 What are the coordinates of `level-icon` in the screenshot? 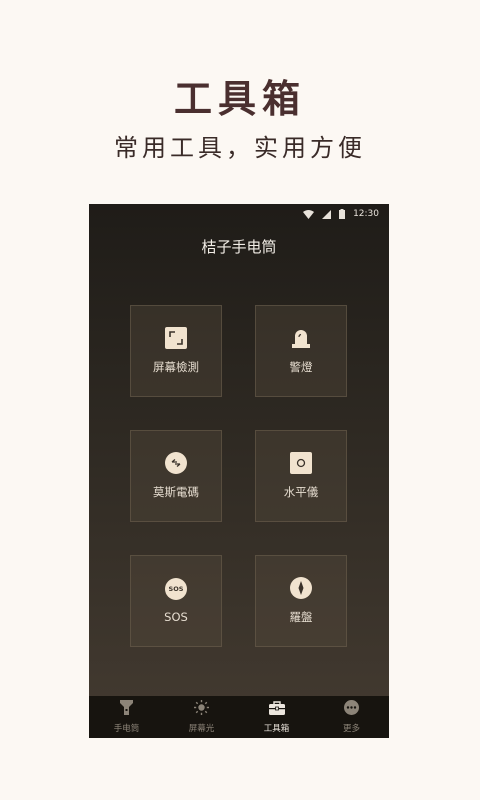 It's located at (301, 463).